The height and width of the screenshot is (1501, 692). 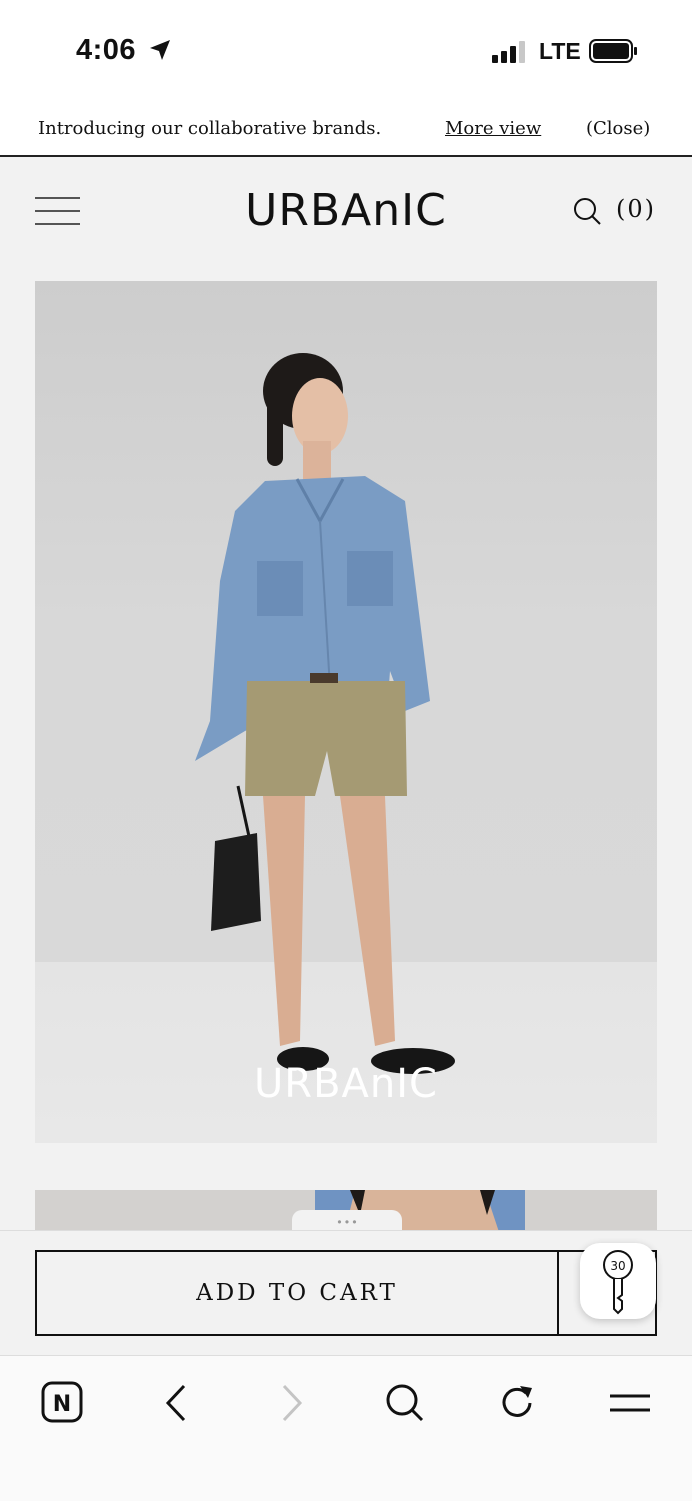 I want to click on back-icon, so click(x=177, y=1403).